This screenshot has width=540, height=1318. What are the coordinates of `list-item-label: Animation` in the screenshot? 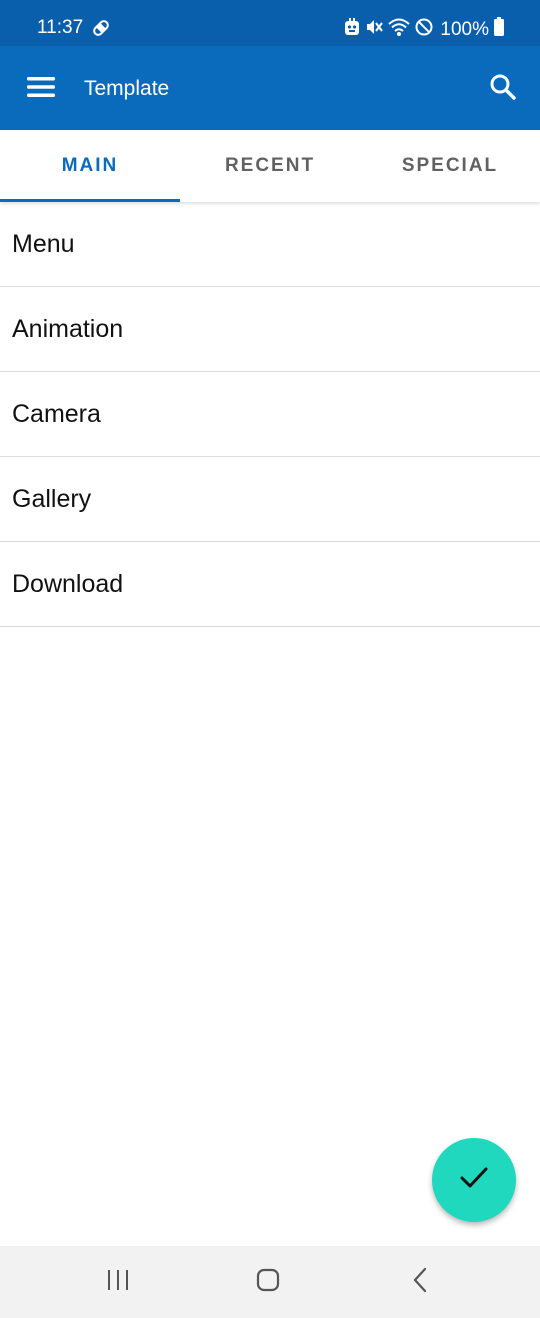 It's located at (68, 328).